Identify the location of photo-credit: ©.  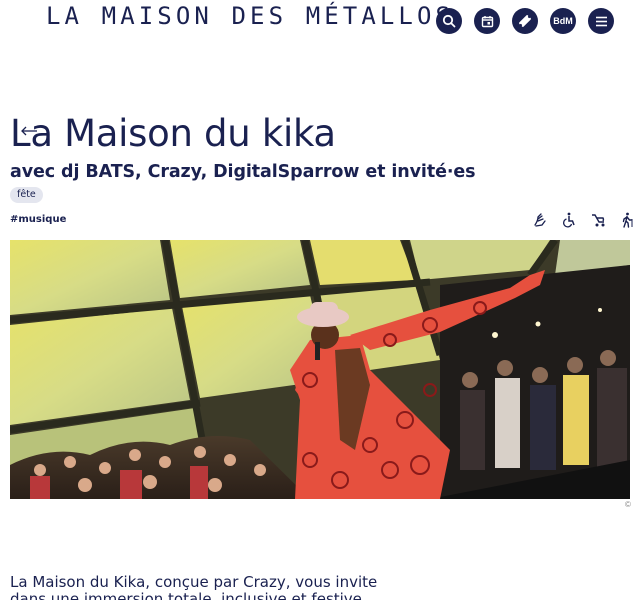
(628, 504).